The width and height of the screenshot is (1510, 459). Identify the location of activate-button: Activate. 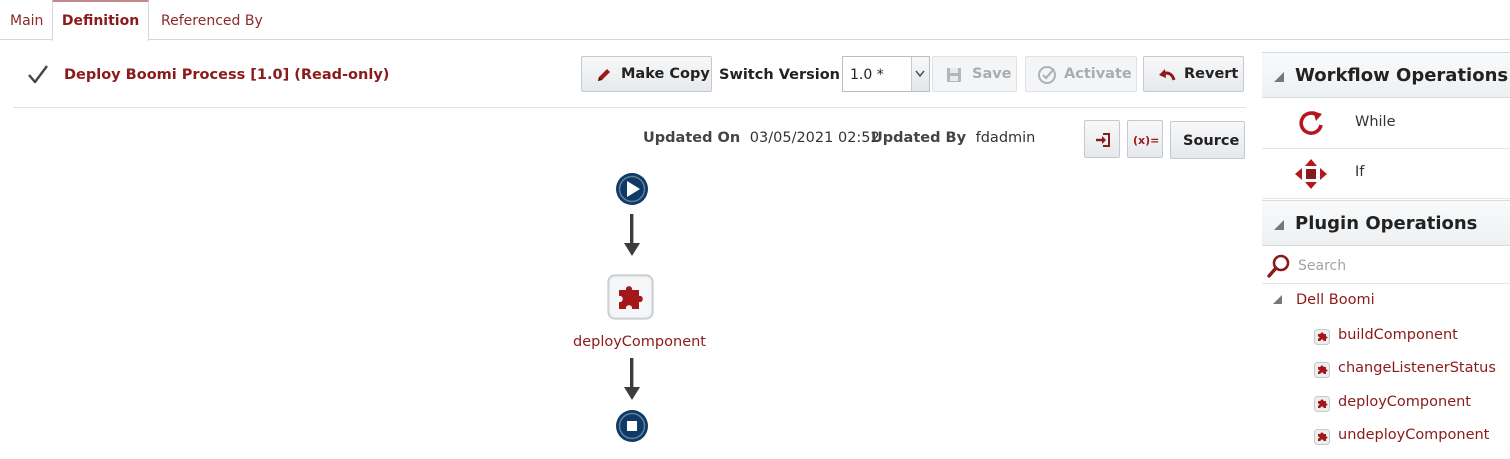
(1081, 74).